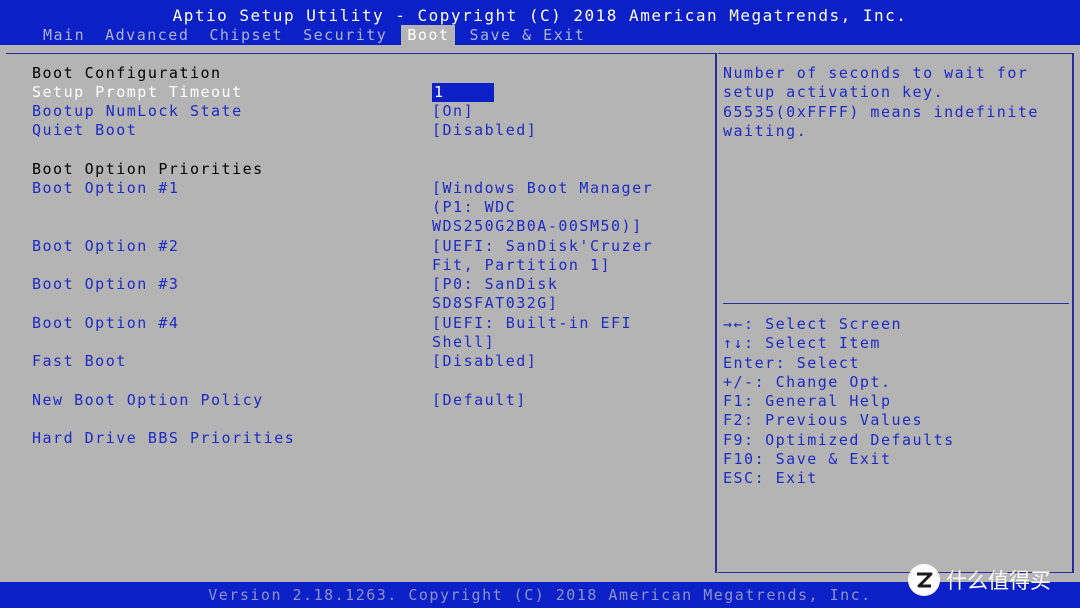  I want to click on zhi-logo-icon-shape, so click(925, 580).